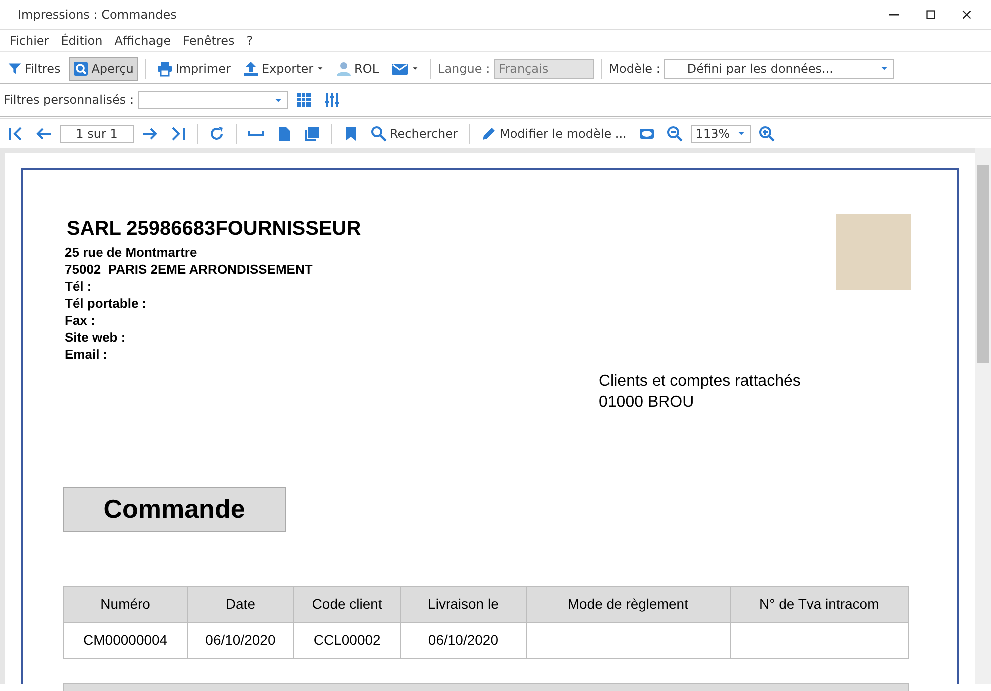 Image resolution: width=991 pixels, height=691 pixels. Describe the element at coordinates (87, 354) in the screenshot. I see `address-line: Email :` at that location.